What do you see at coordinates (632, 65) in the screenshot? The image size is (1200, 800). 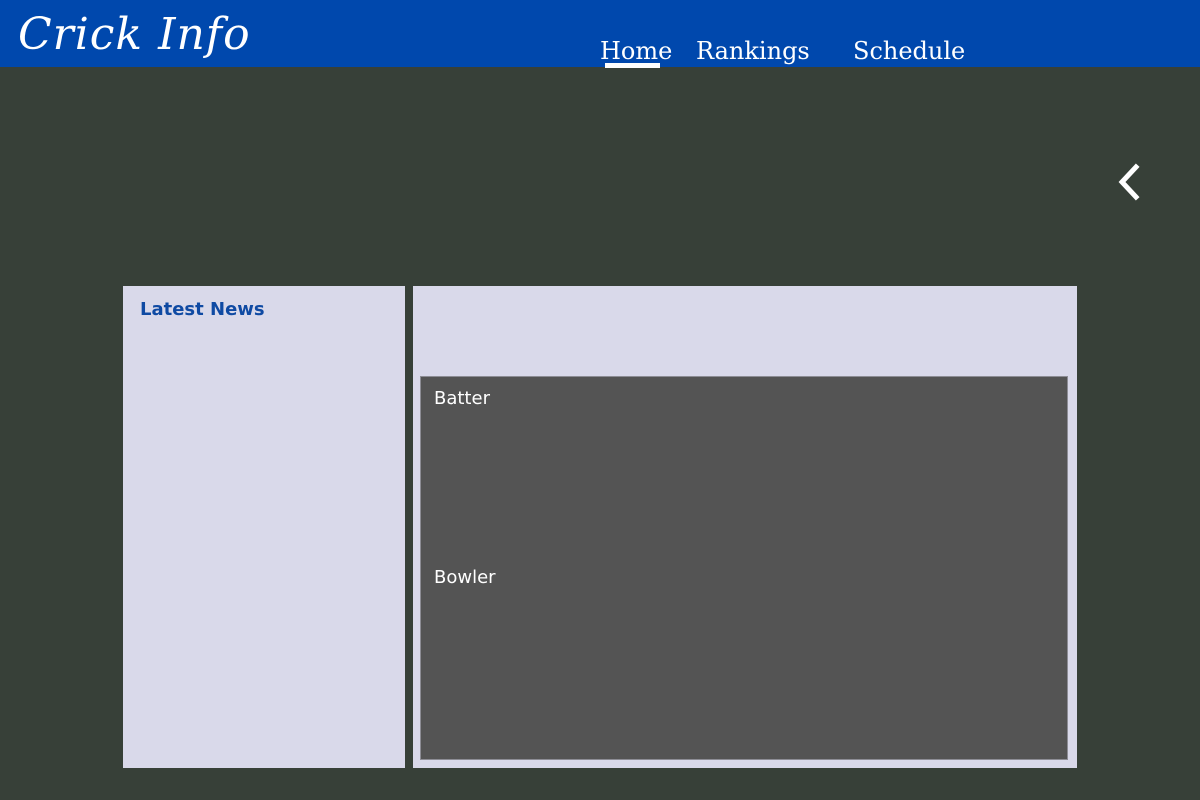 I see `active-nav-indicator` at bounding box center [632, 65].